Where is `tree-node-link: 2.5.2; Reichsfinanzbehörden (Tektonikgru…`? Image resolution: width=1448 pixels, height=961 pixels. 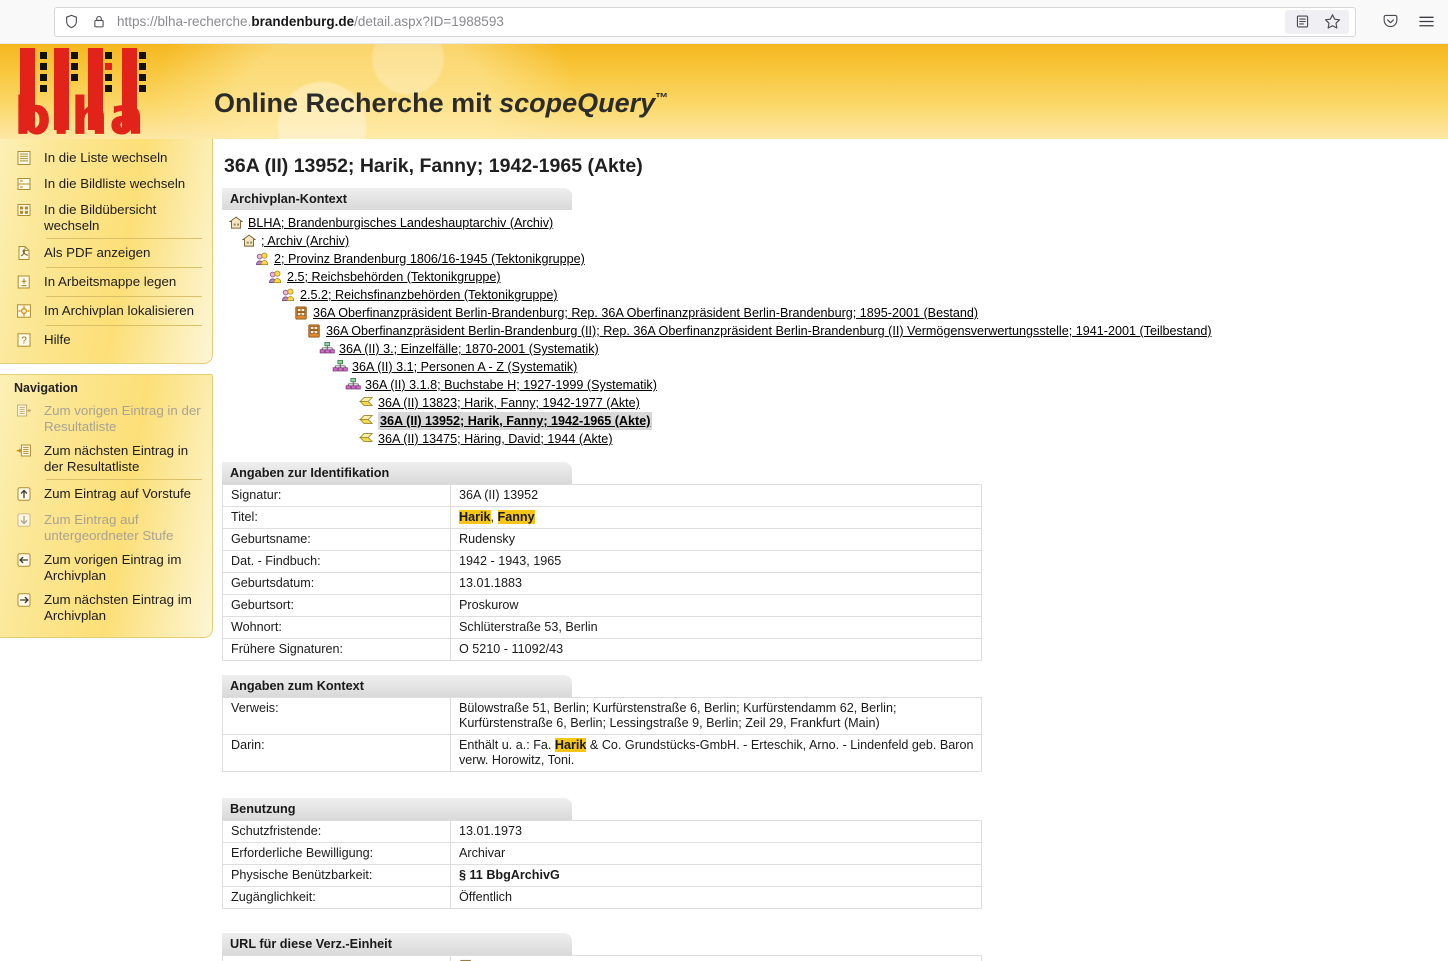 tree-node-link: 2.5.2; Reichsfinanzbehörden (Tektonikgru… is located at coordinates (429, 295).